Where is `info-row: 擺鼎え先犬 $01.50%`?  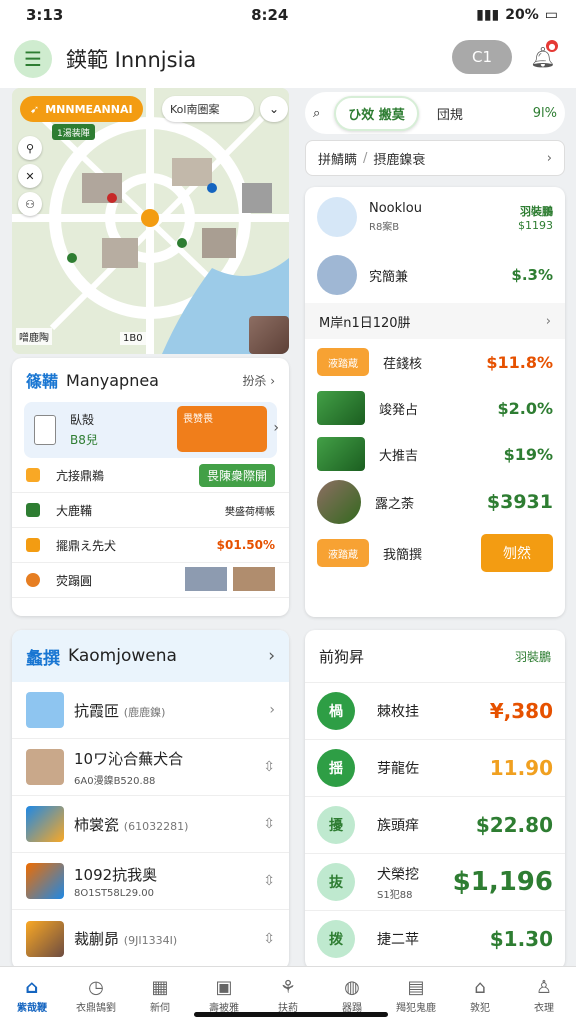
info-row: 擺鼎え先犬 $01.50% is located at coordinates (150, 545).